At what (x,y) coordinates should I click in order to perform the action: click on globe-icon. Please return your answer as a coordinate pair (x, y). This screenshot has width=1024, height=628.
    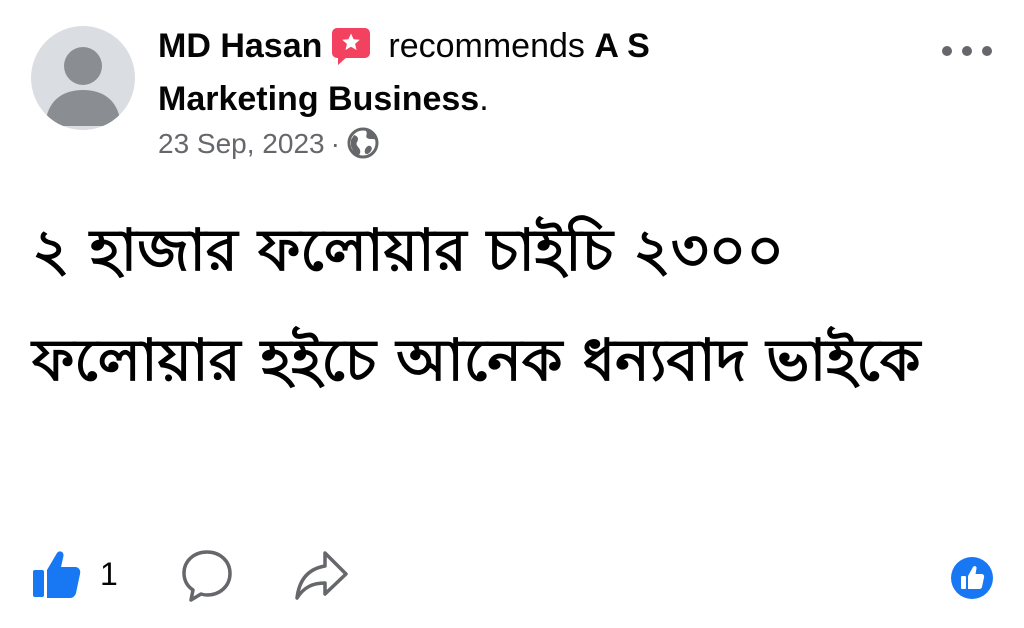
    Looking at the image, I should click on (363, 143).